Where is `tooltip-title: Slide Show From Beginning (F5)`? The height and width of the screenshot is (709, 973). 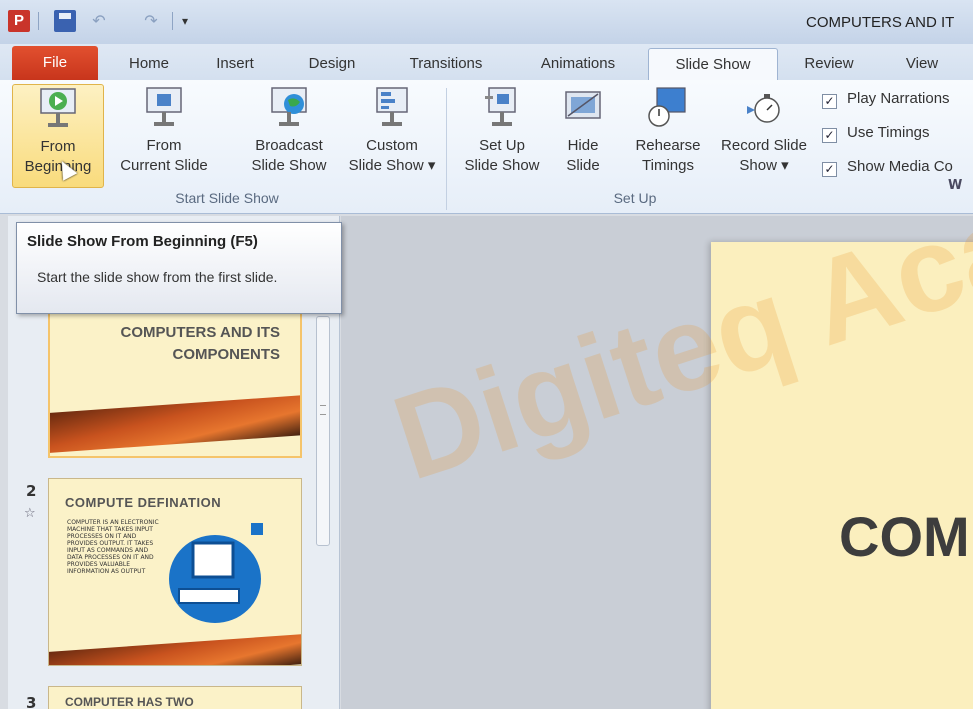
tooltip-title: Slide Show From Beginning (F5) is located at coordinates (142, 241).